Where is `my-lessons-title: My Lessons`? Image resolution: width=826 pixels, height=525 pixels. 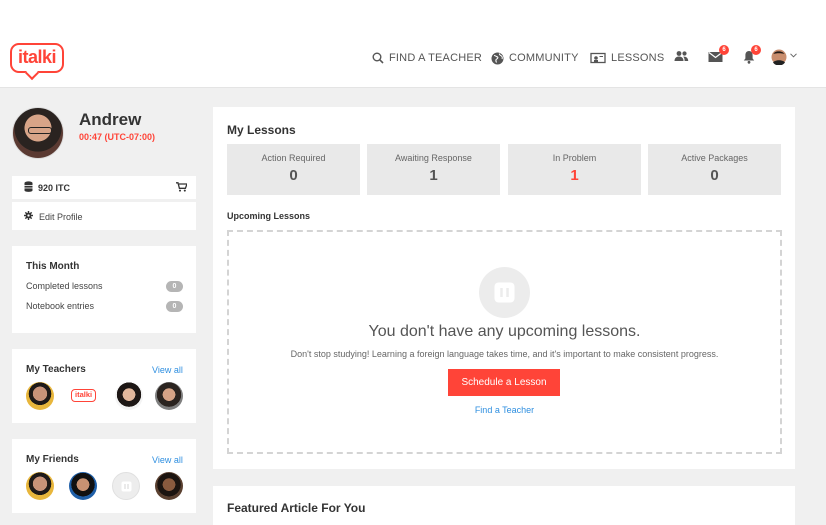
my-lessons-title: My Lessons is located at coordinates (261, 130).